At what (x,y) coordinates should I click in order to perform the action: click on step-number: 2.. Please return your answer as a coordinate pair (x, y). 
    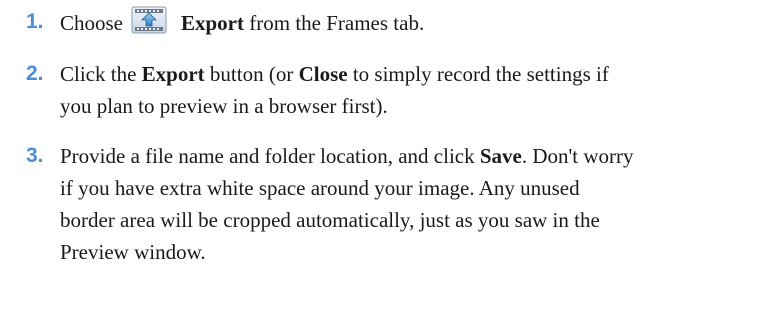
    Looking at the image, I should click on (35, 73).